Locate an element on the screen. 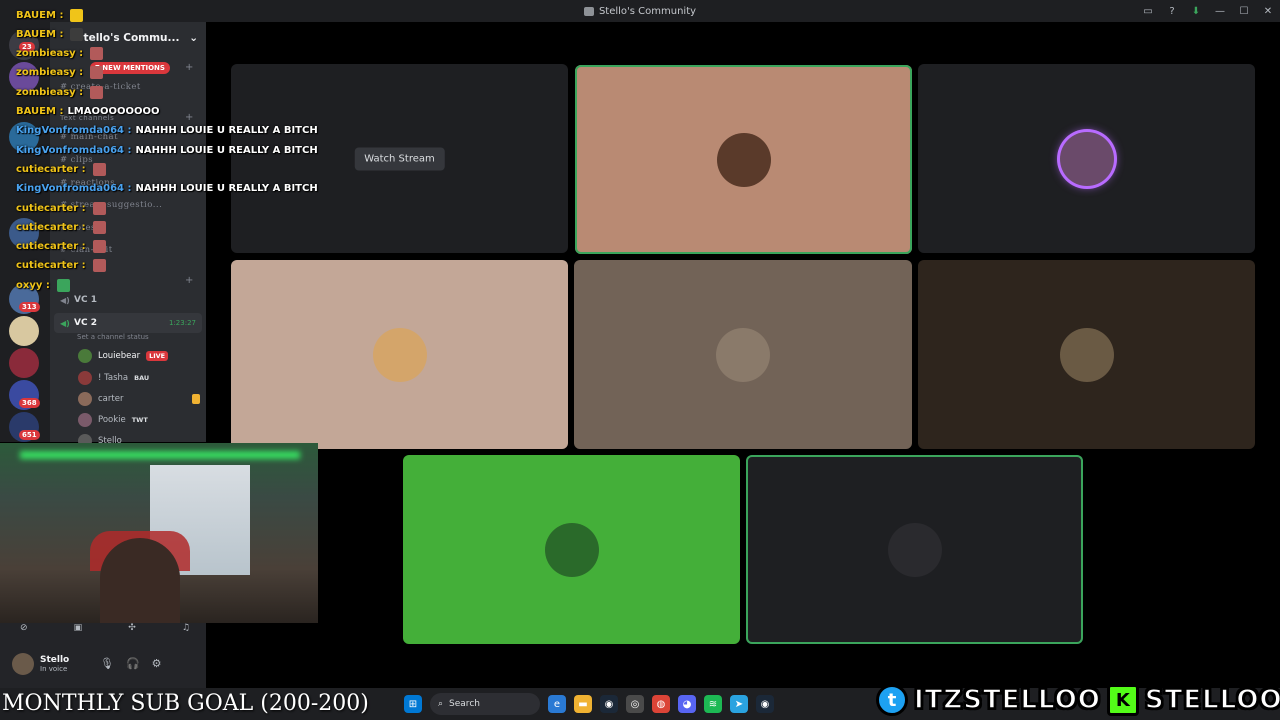  discord-app-icon is located at coordinates (588, 11).